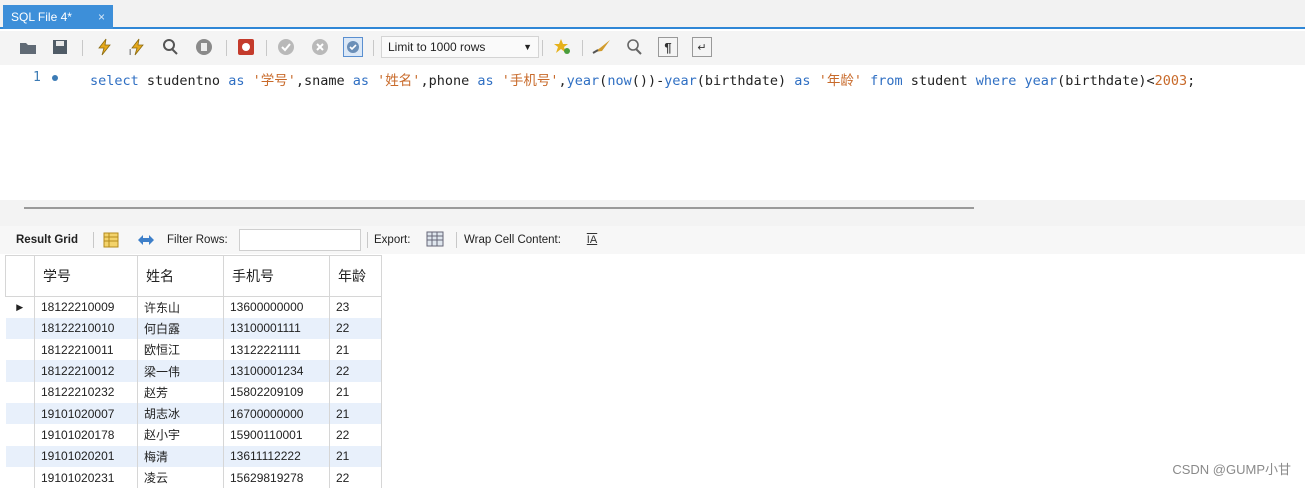 The width and height of the screenshot is (1305, 488). Describe the element at coordinates (104, 47) in the screenshot. I see `execute-lightning-icon` at that location.